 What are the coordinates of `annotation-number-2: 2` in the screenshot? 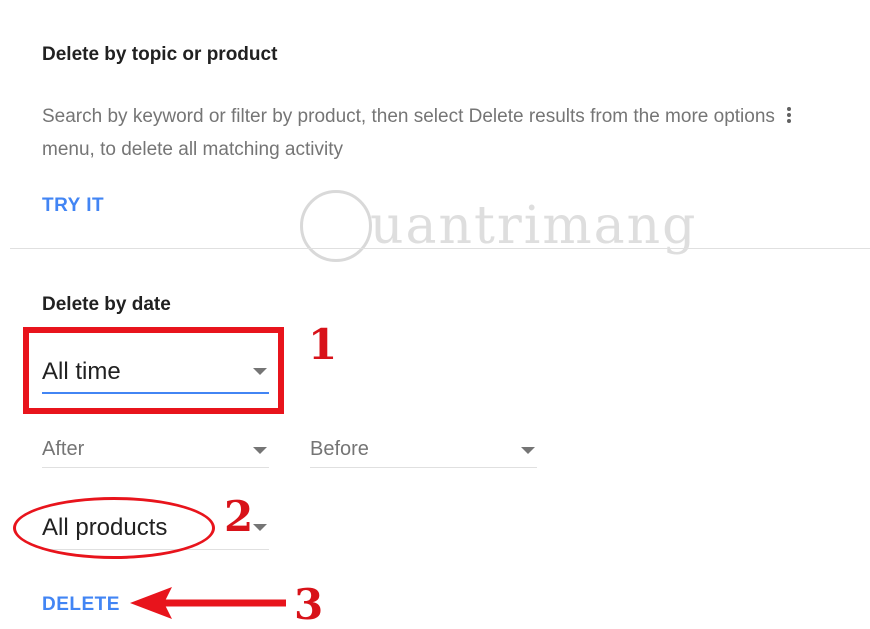 It's located at (239, 516).